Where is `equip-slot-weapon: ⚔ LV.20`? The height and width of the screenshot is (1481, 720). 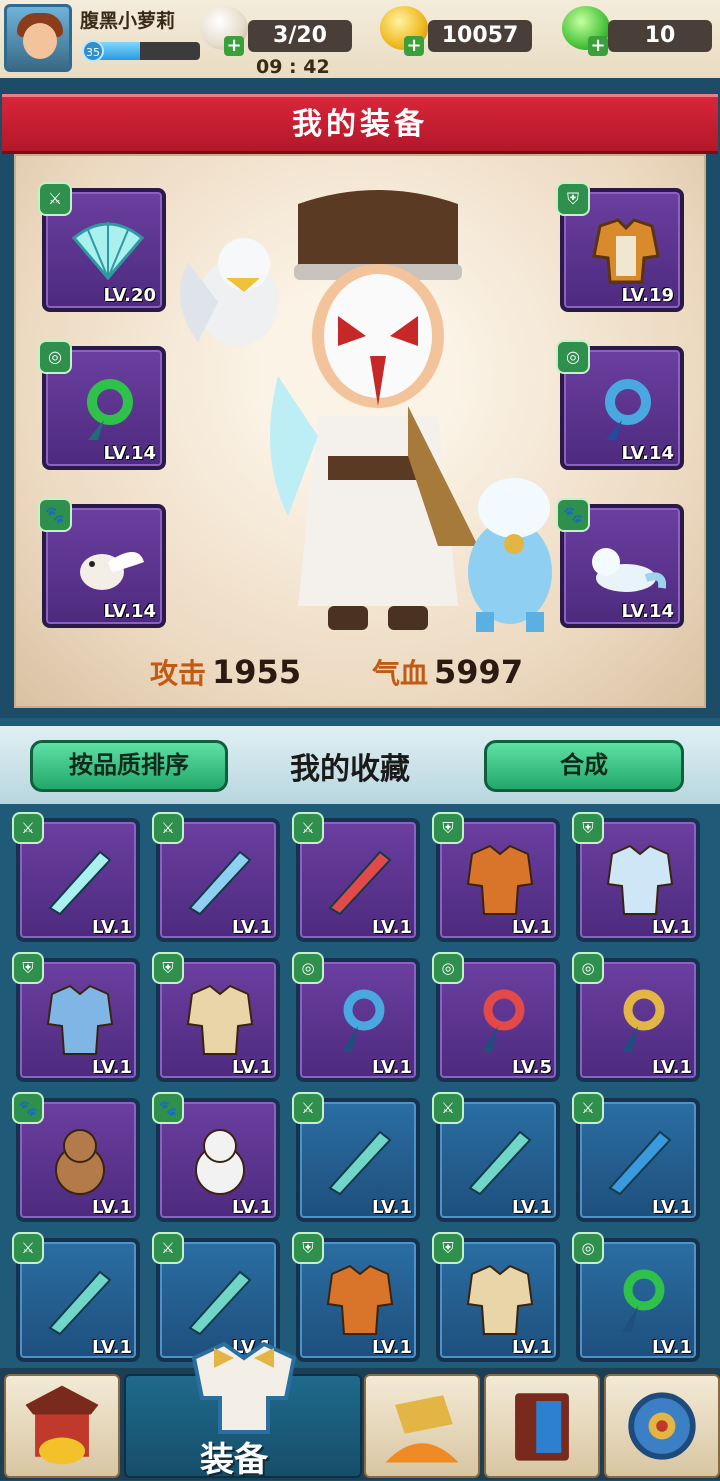 equip-slot-weapon: ⚔ LV.20 is located at coordinates (102, 247).